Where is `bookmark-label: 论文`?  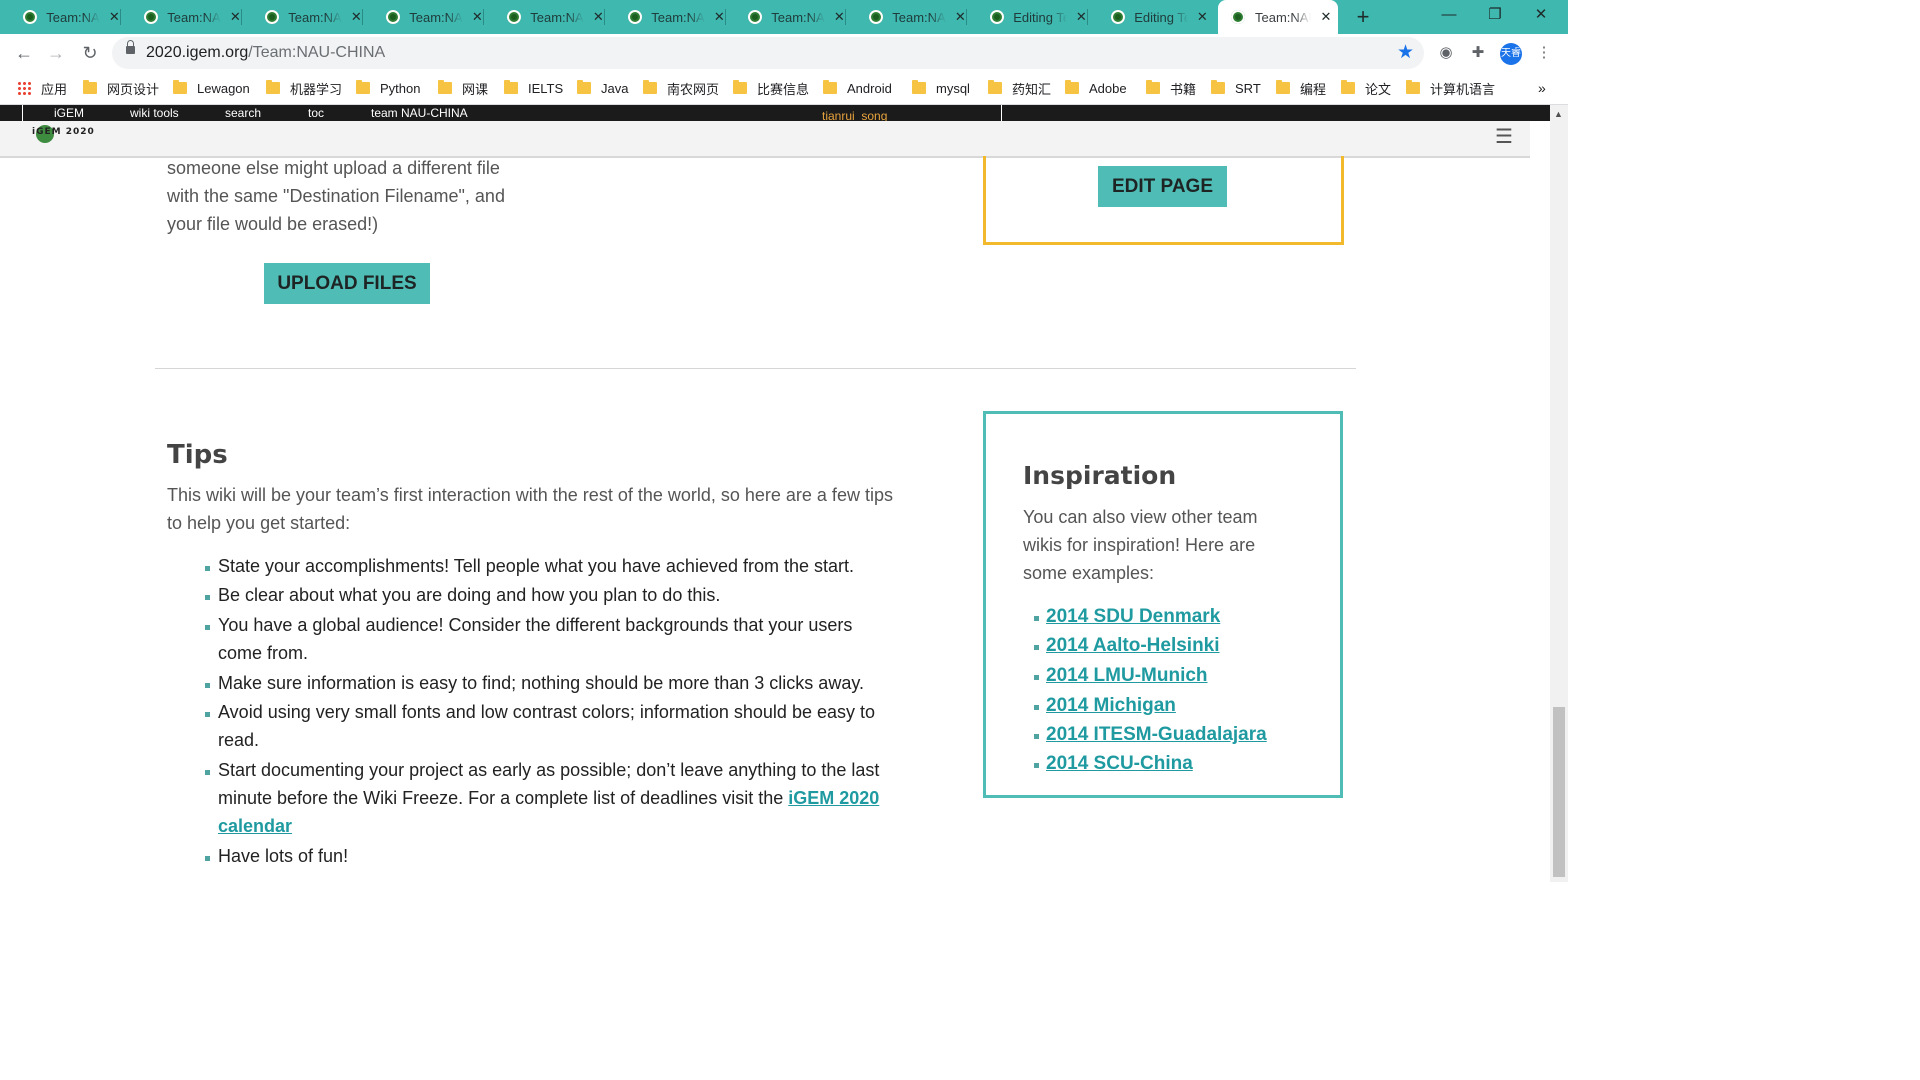
bookmark-label: 论文 is located at coordinates (1378, 89).